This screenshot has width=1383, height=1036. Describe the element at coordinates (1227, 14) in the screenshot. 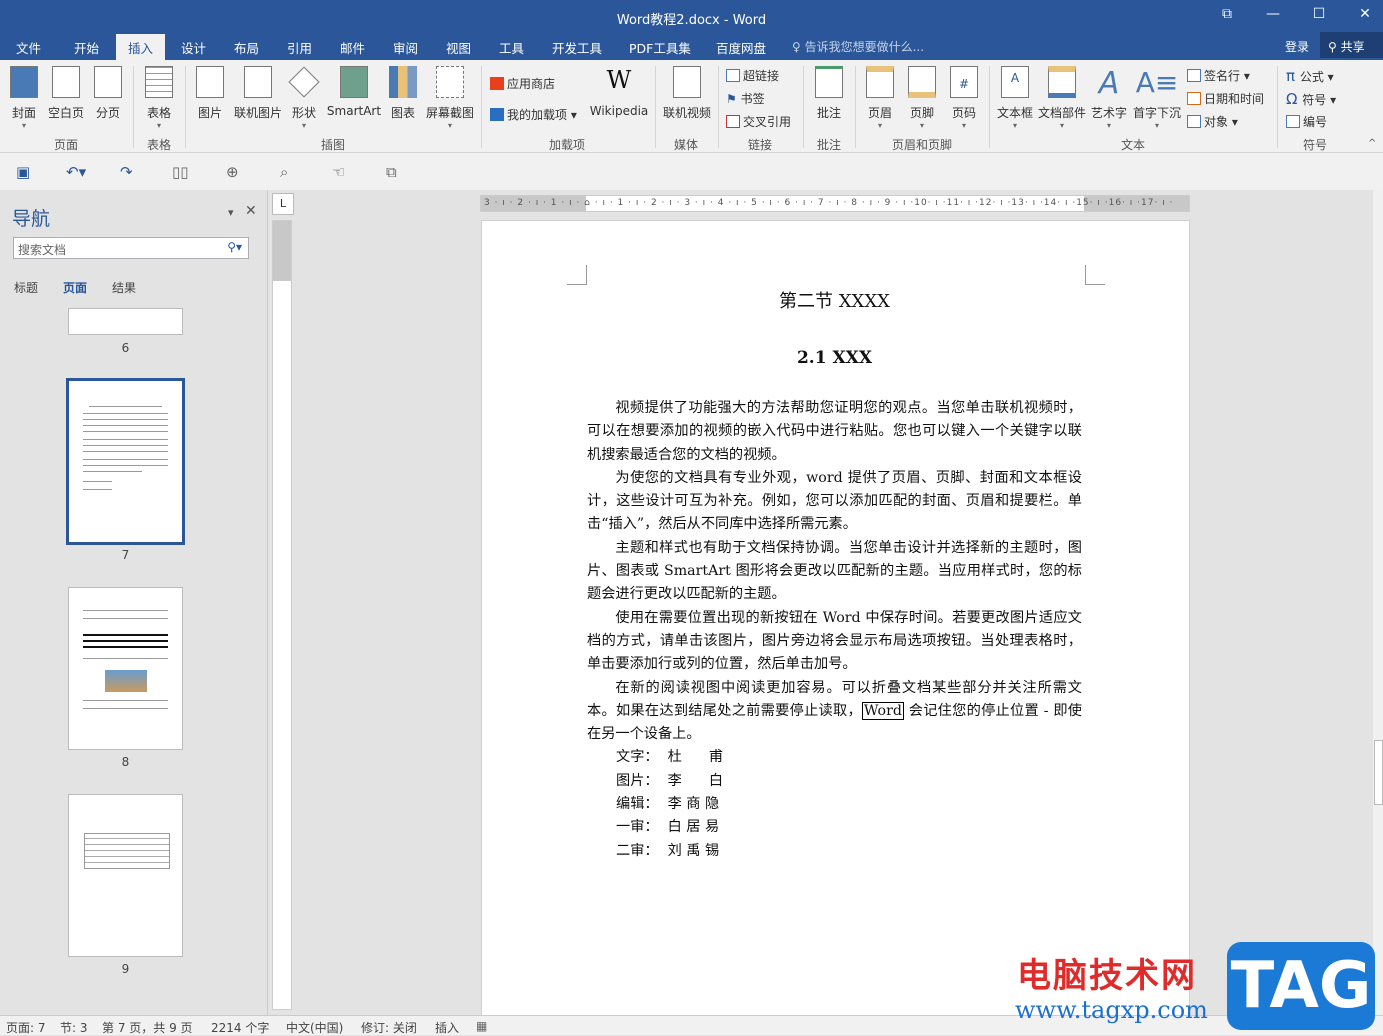

I see `restore-ribbon-icon: ⧉` at that location.